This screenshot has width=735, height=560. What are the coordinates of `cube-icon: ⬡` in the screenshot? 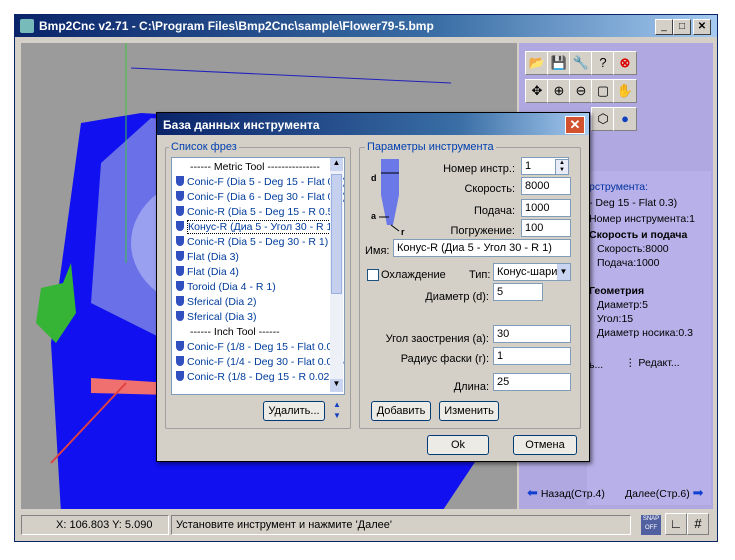 It's located at (603, 119).